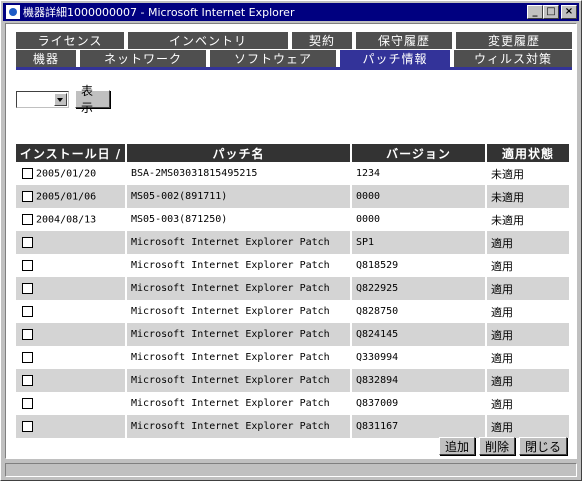  Describe the element at coordinates (92, 99) in the screenshot. I see `show-button: 表示` at that location.